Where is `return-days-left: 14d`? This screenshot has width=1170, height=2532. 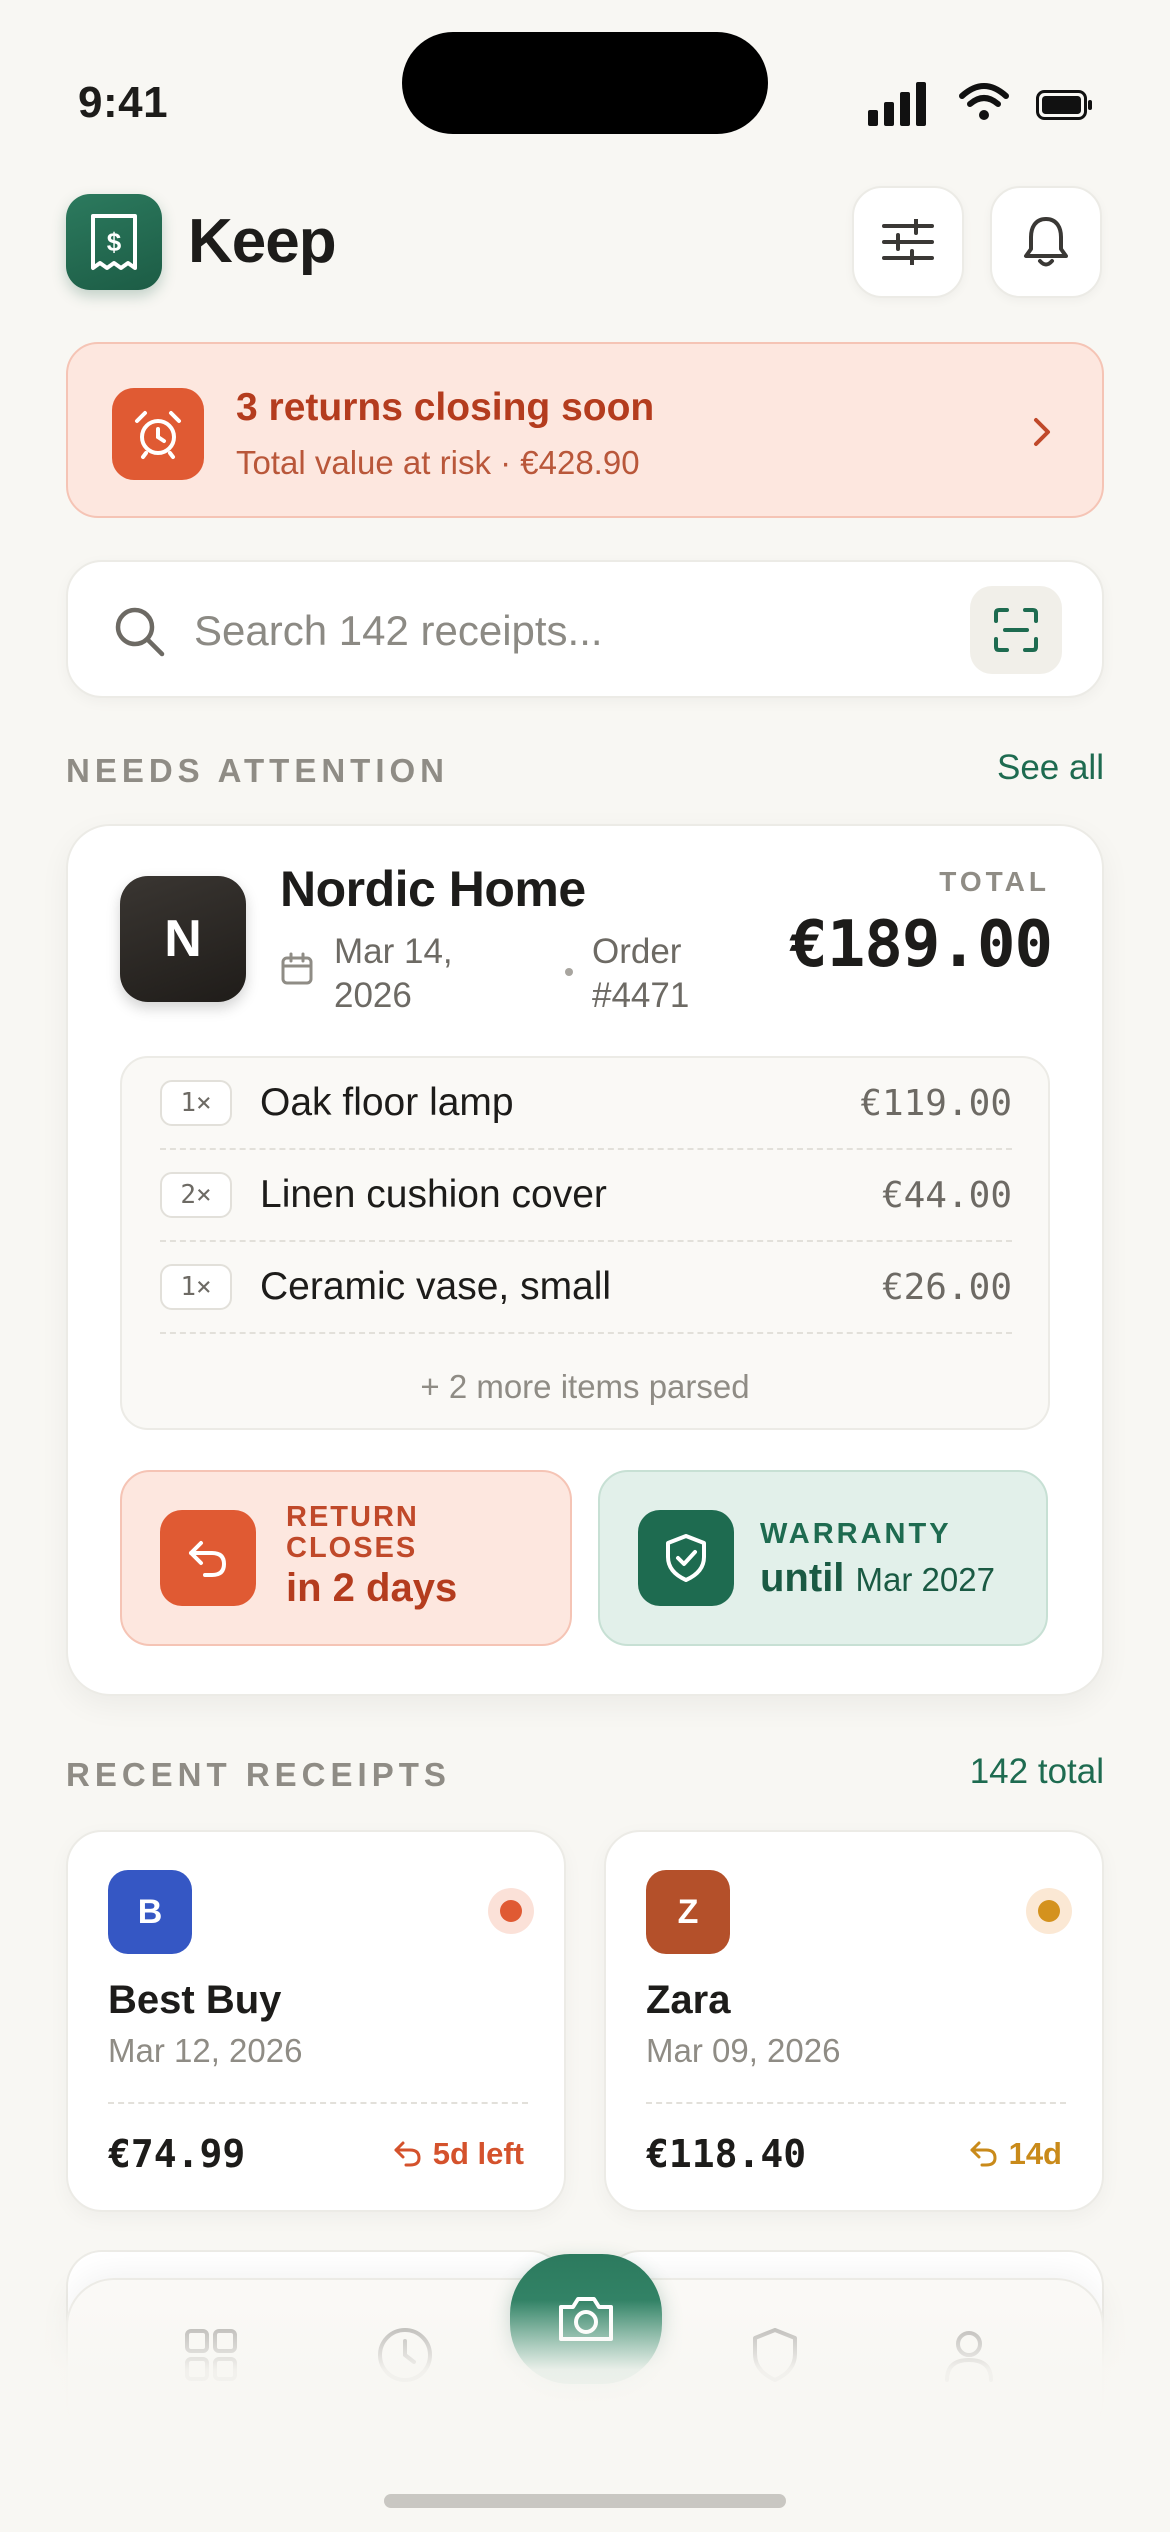
return-days-left: 14d is located at coordinates (1015, 2154).